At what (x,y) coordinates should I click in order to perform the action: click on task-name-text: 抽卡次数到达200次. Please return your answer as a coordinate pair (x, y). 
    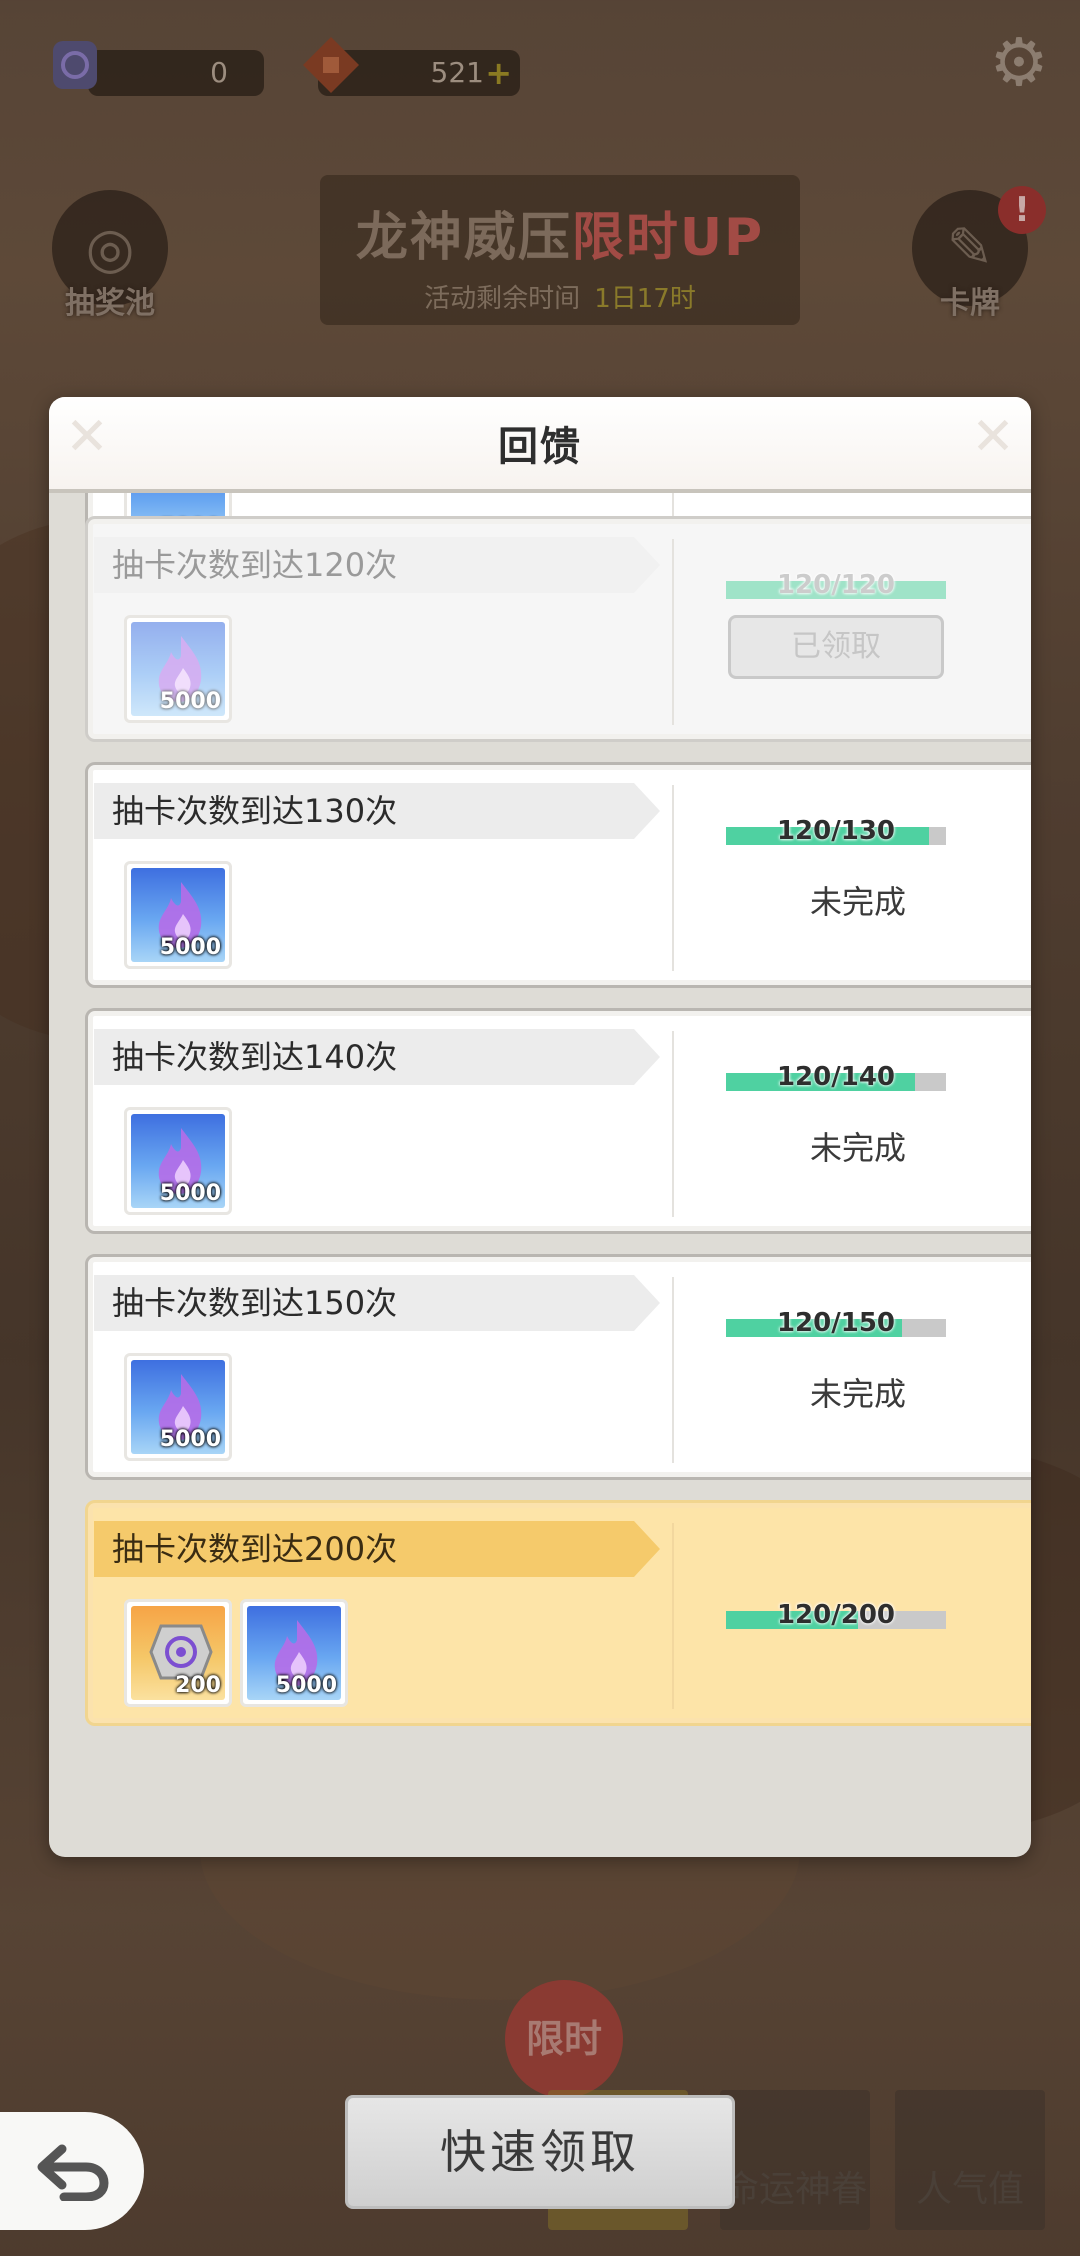
    Looking at the image, I should click on (255, 1549).